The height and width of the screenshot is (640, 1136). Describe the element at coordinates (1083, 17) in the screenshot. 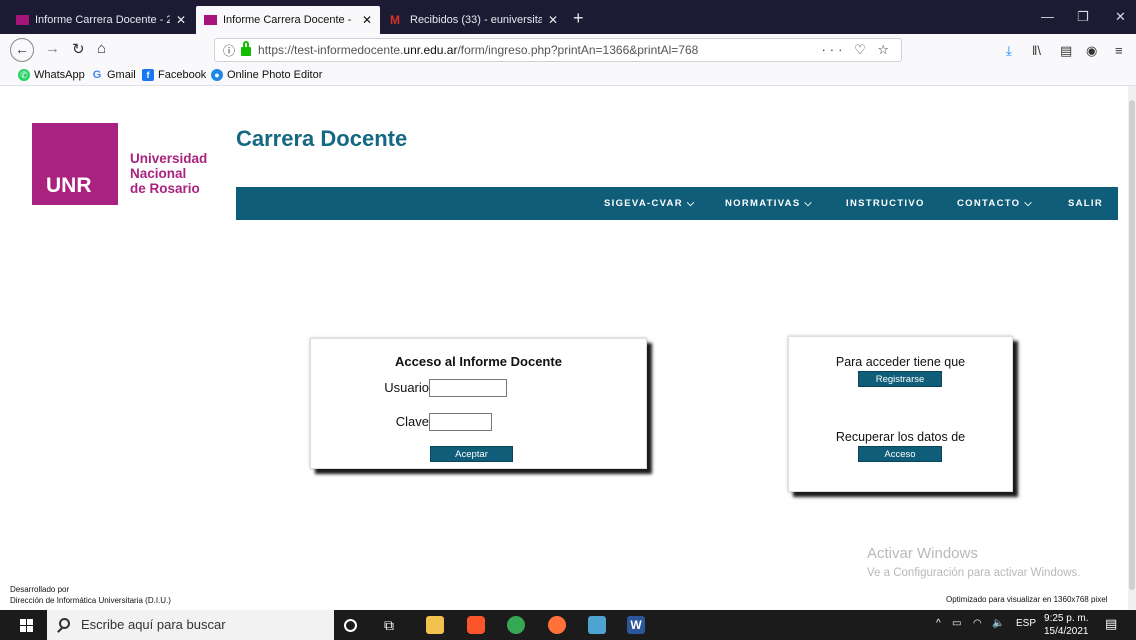

I see `maximize-icon: ❐` at that location.